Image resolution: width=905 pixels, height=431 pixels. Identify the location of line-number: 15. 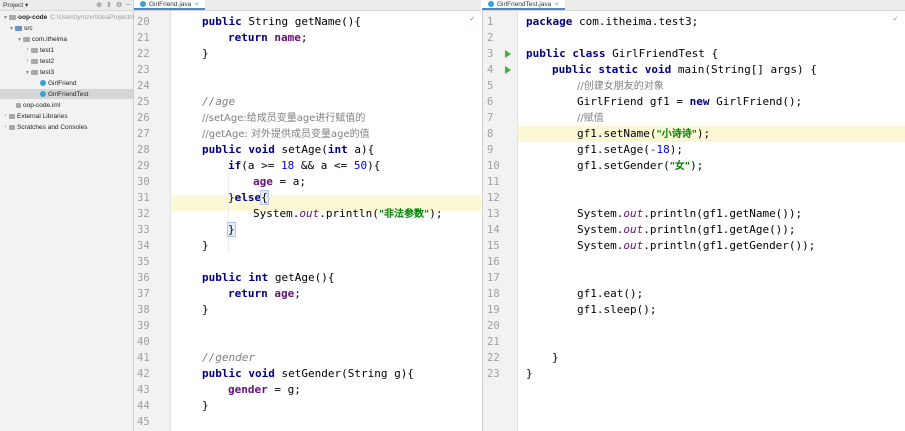
(493, 246).